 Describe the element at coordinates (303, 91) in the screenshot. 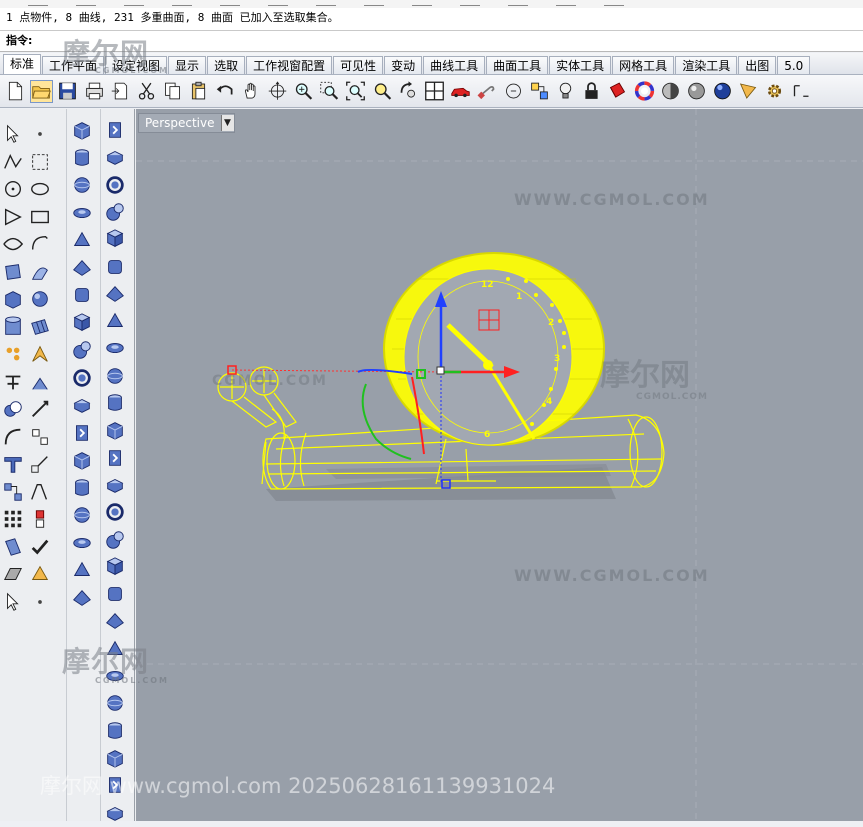

I see `zoom-dynamic-button` at that location.